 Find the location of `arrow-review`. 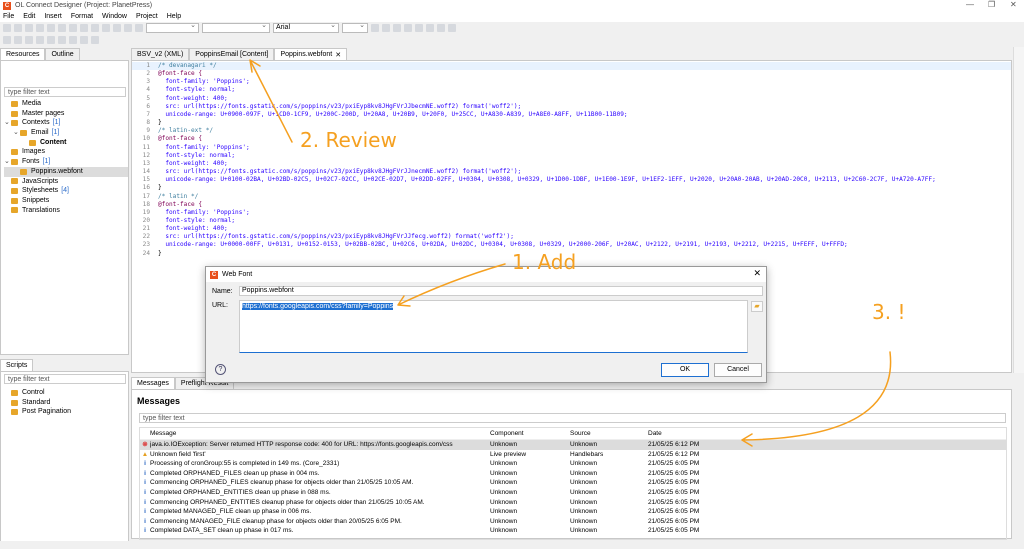

arrow-review is located at coordinates (271, 101).